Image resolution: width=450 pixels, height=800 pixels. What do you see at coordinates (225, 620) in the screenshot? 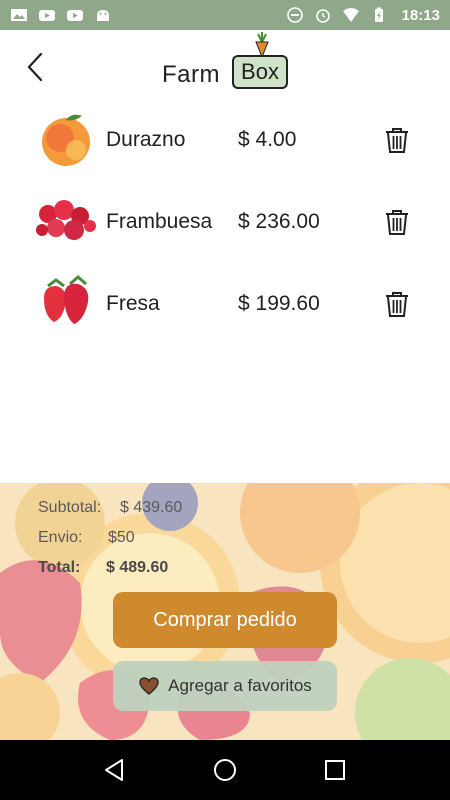
I see `buy-order-button: Comprar pedido` at bounding box center [225, 620].